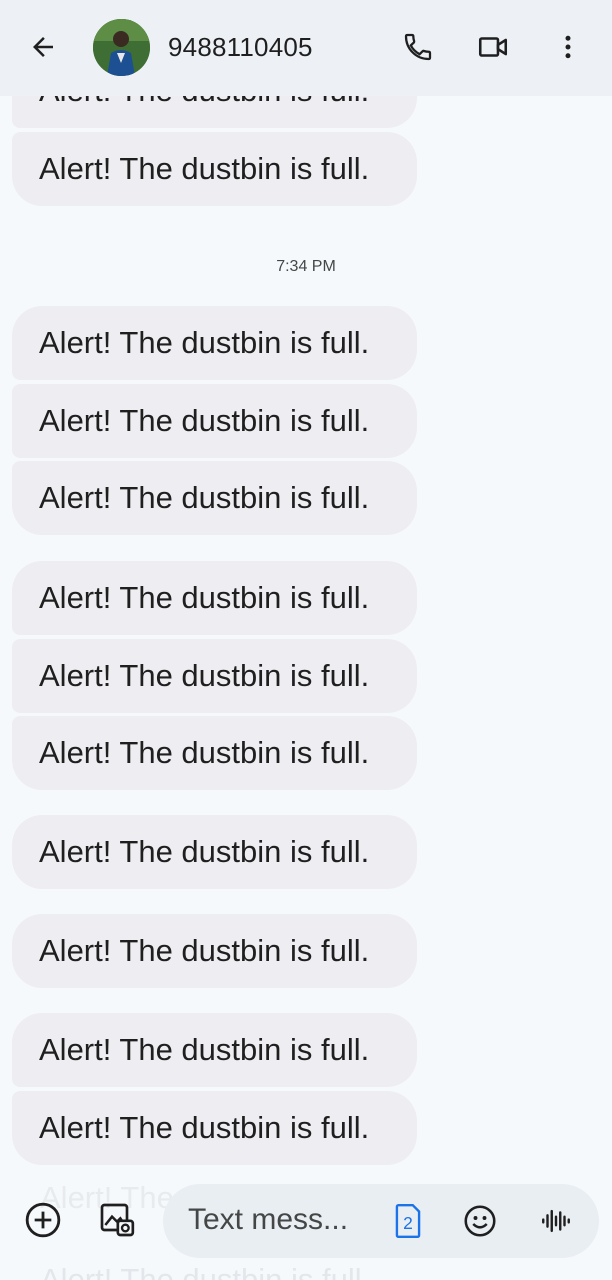 The image size is (612, 1280). I want to click on voice-waveform-icon, so click(556, 1221).